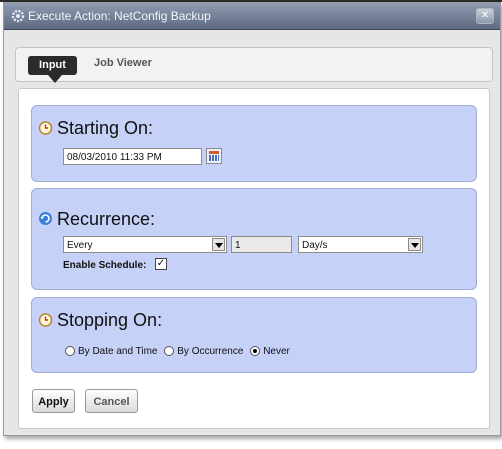 The width and height of the screenshot is (502, 449). What do you see at coordinates (55, 79) in the screenshot?
I see `active-tab-pointer` at bounding box center [55, 79].